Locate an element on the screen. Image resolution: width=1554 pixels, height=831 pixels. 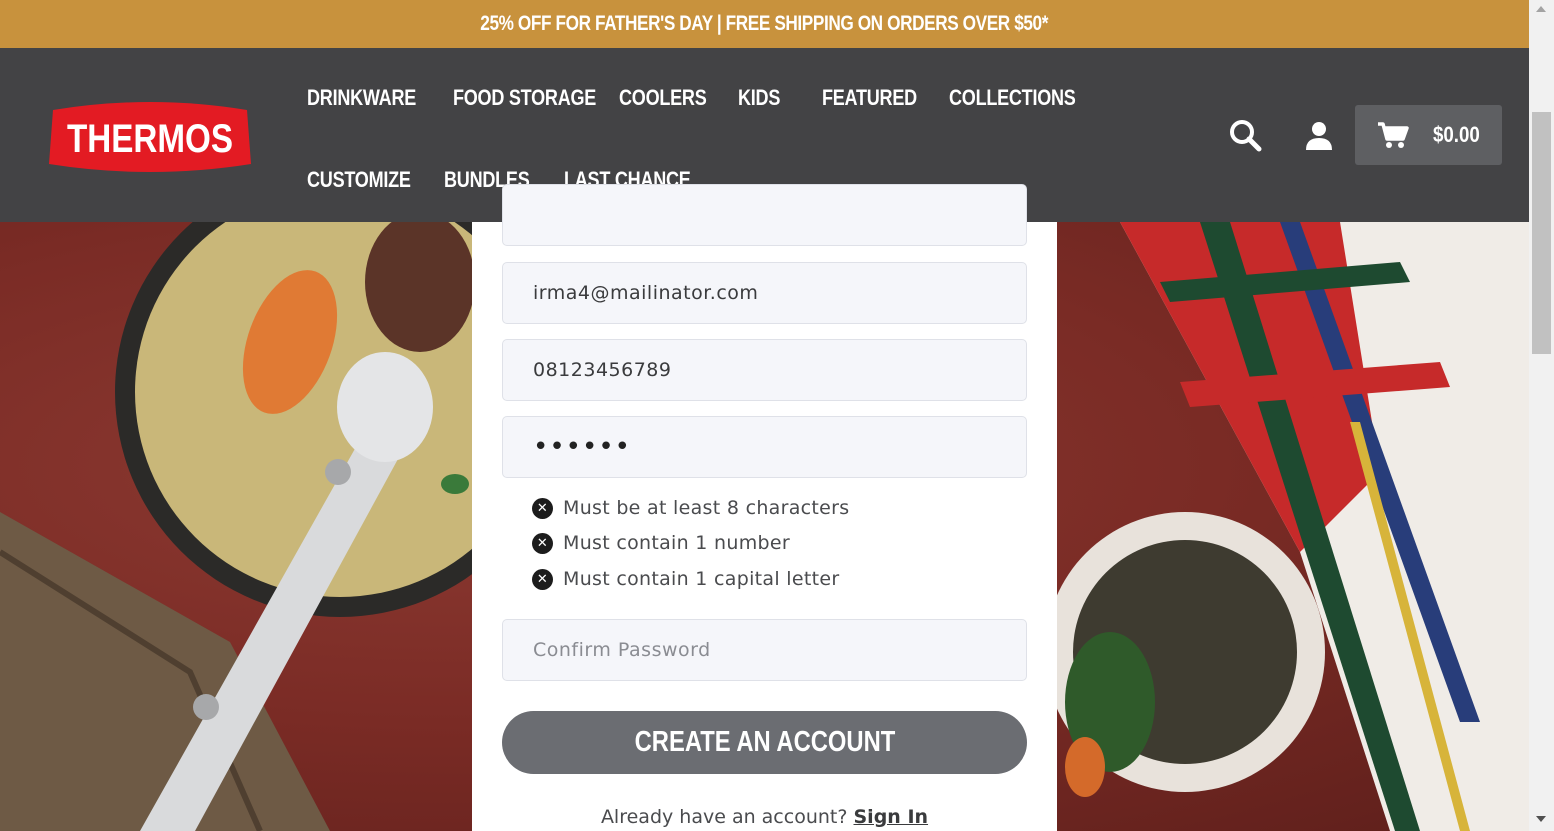
nav-coolers: COOLERS is located at coordinates (672, 98).